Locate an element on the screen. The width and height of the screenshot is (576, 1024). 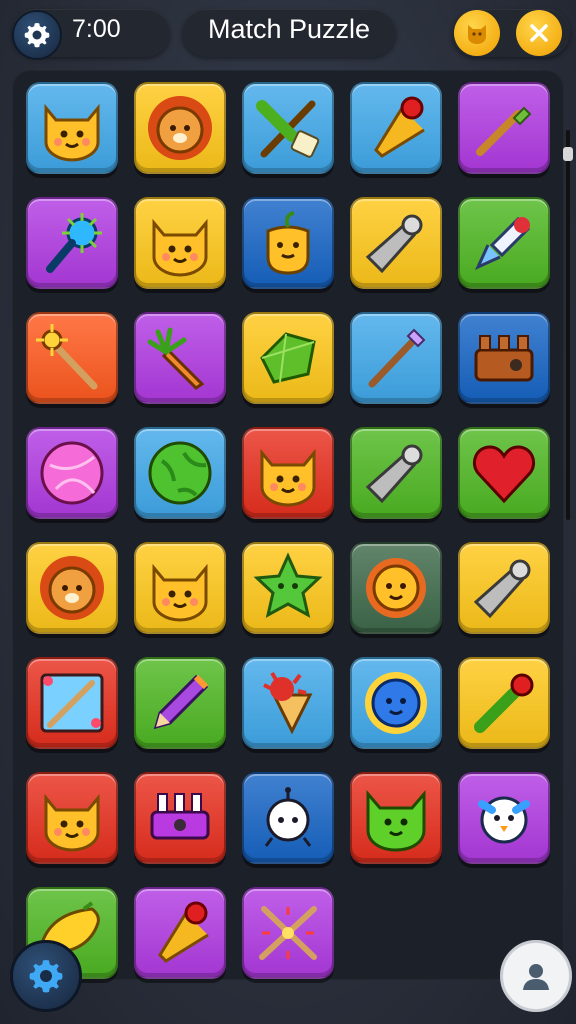
tile-green-orb is located at coordinates (180, 473).